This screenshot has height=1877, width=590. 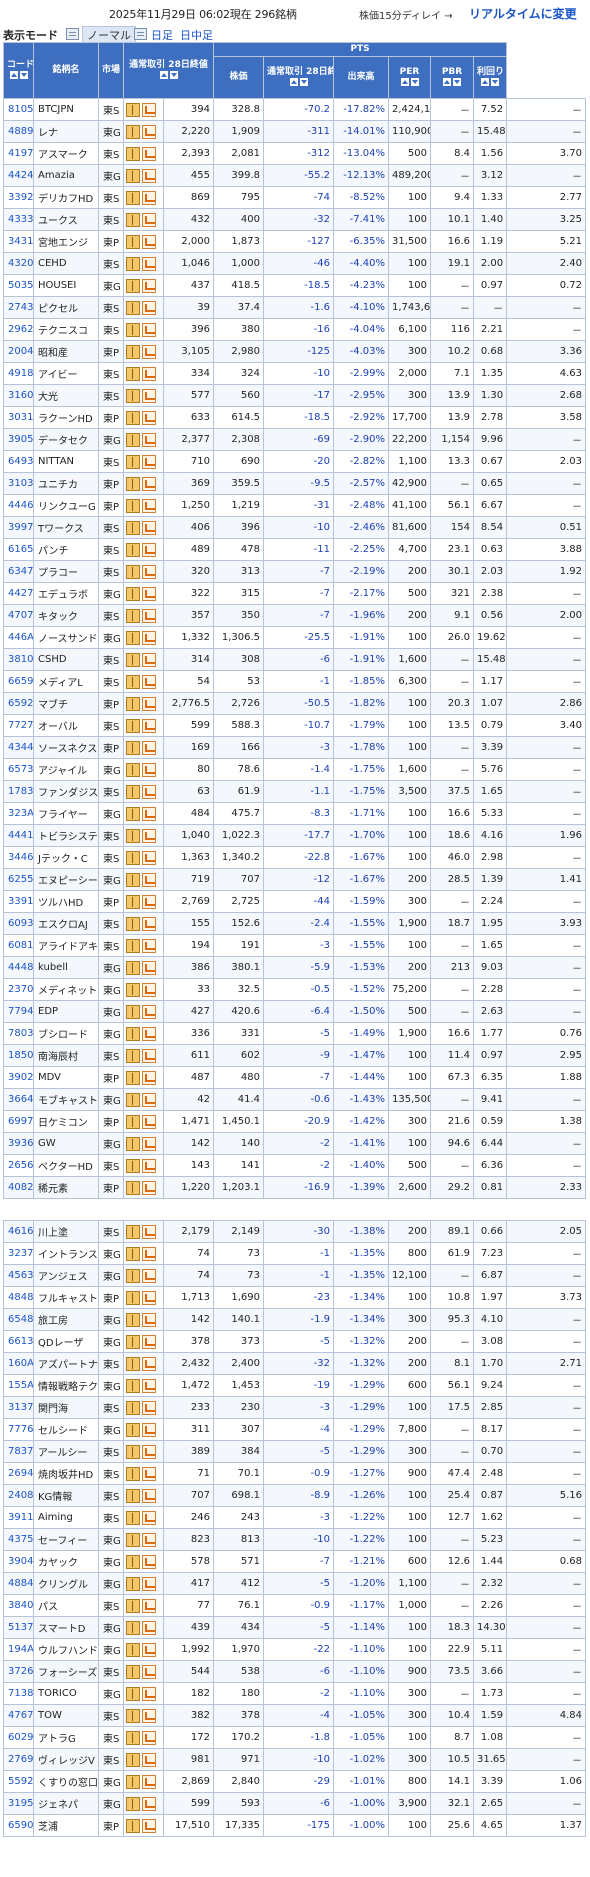 What do you see at coordinates (18, 1143) in the screenshot?
I see `stock-code: 3936` at bounding box center [18, 1143].